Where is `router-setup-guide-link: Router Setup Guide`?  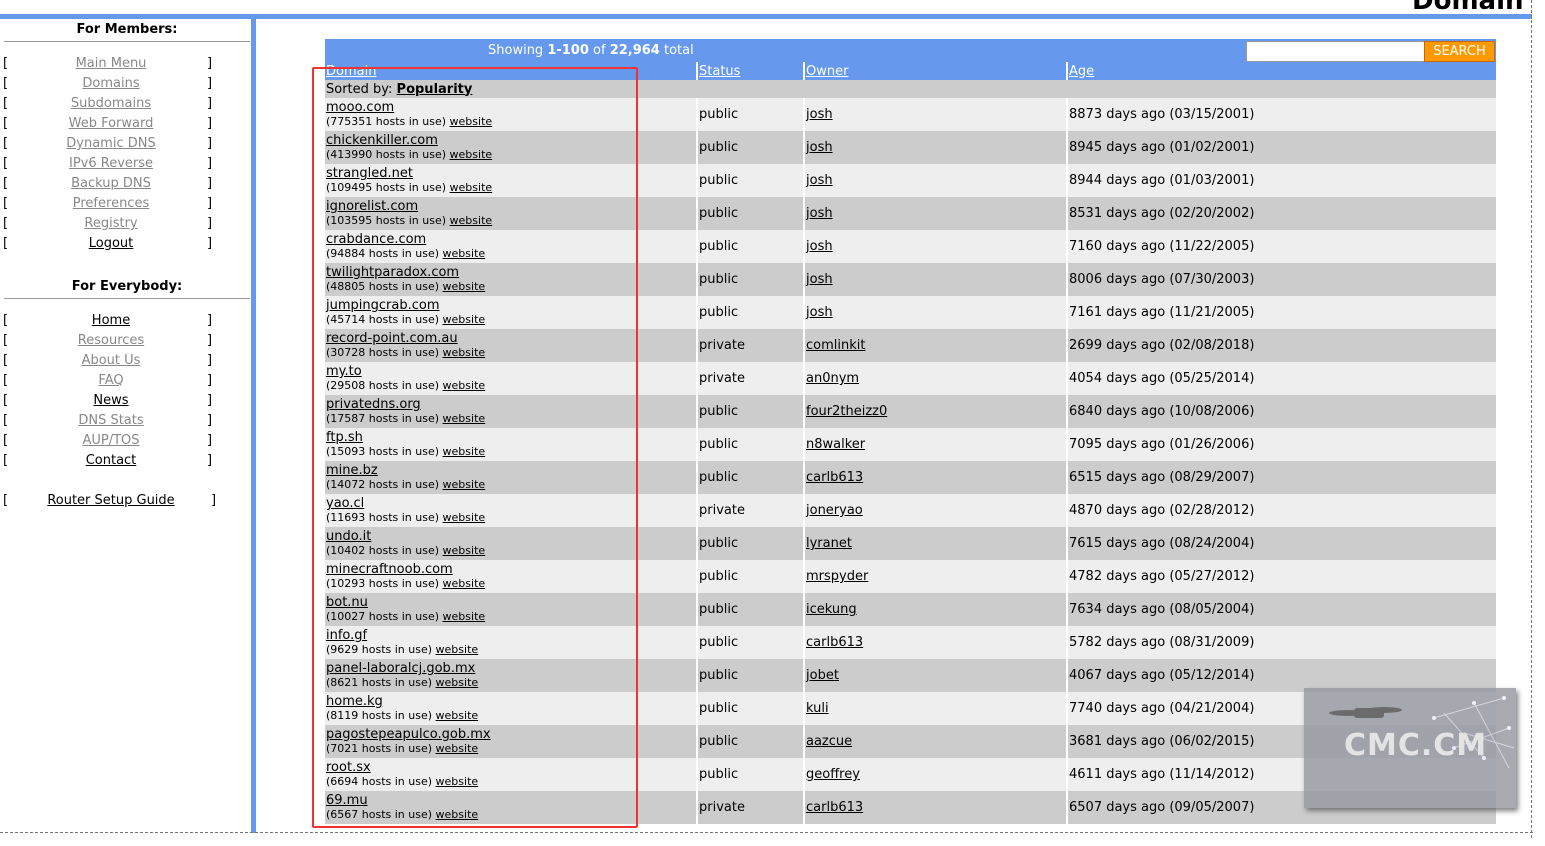 router-setup-guide-link: Router Setup Guide is located at coordinates (111, 501).